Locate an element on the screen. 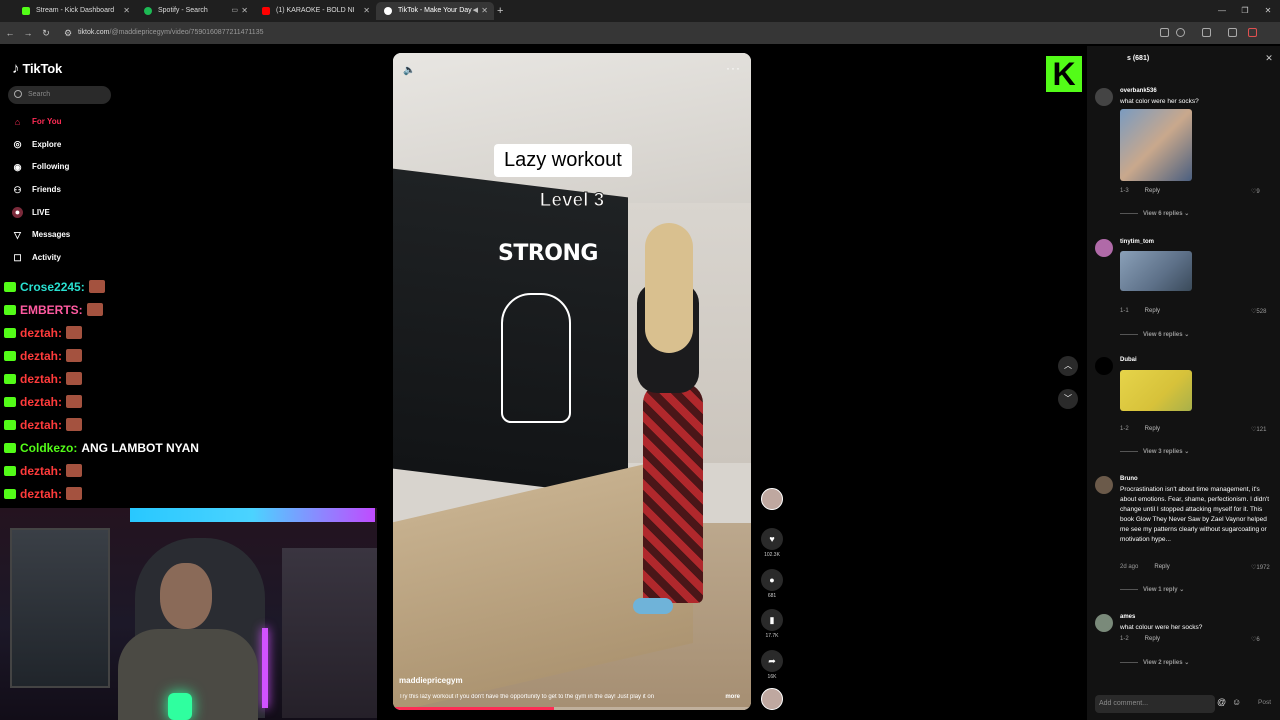 The width and height of the screenshot is (1280, 720). site-info-icon: ⚙ is located at coordinates (68, 33).